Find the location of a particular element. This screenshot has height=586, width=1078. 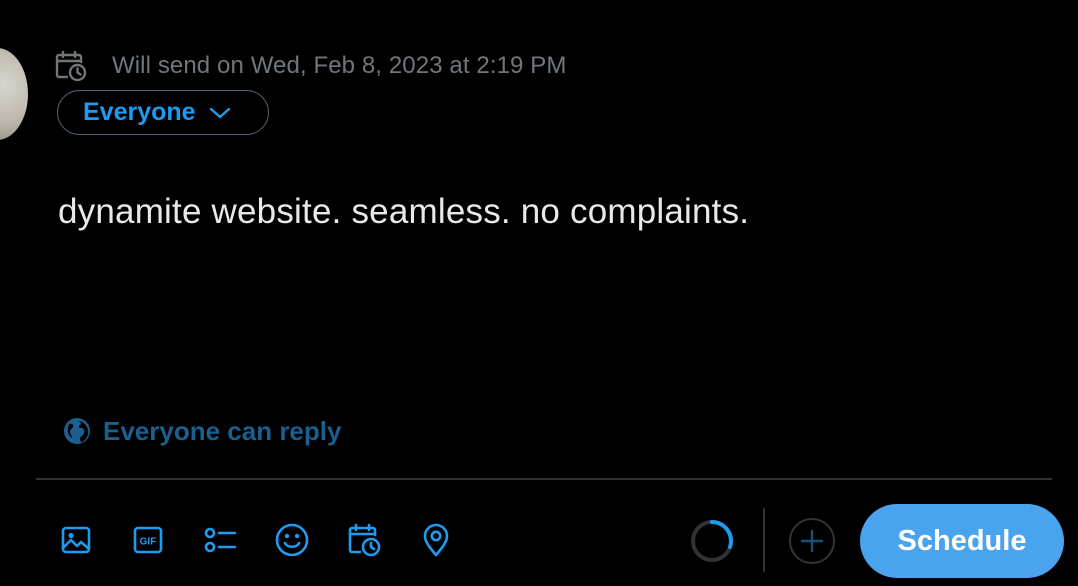

character-count-progress is located at coordinates (712, 541).